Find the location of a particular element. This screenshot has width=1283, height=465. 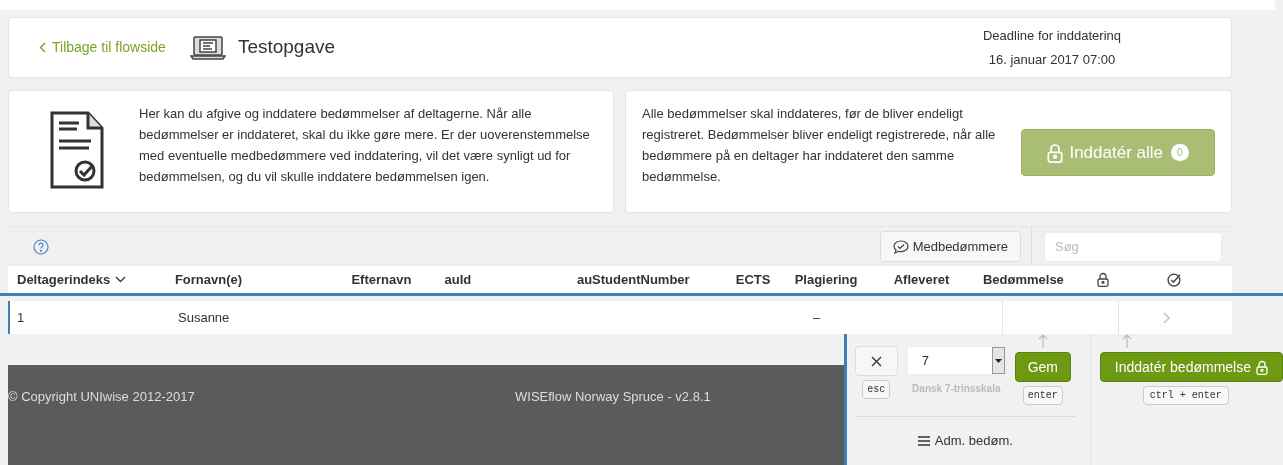

page-title: Testopgave is located at coordinates (286, 47).